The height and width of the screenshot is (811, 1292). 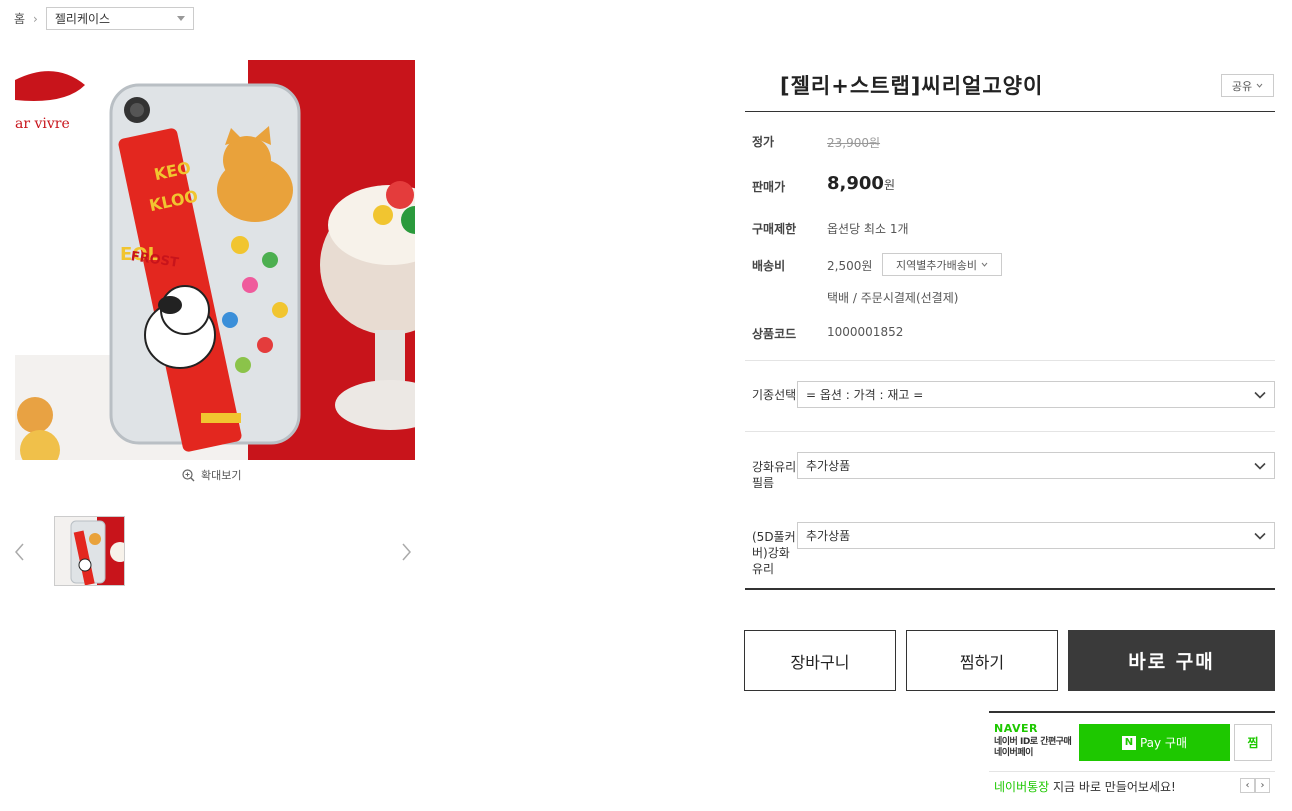 What do you see at coordinates (774, 334) in the screenshot?
I see `product-code-label: 상품코드` at bounding box center [774, 334].